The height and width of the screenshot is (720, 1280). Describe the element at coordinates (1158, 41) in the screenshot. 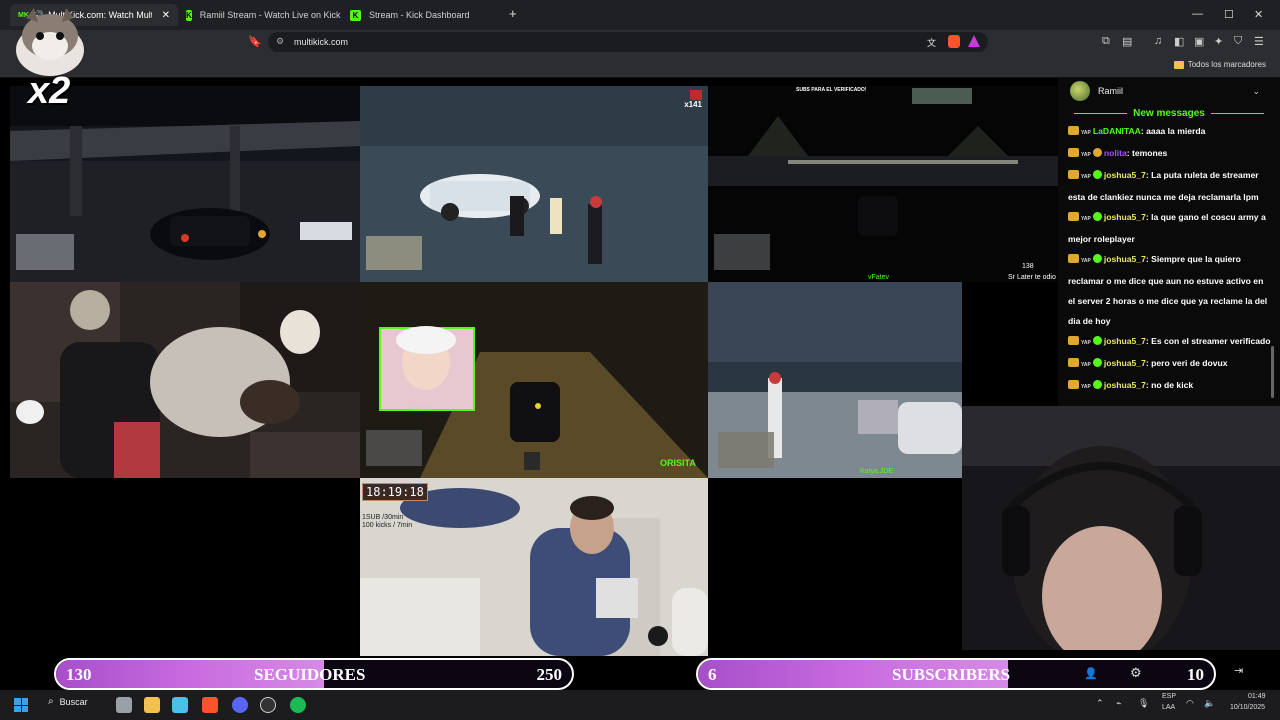

I see `media-icon: ♫` at that location.